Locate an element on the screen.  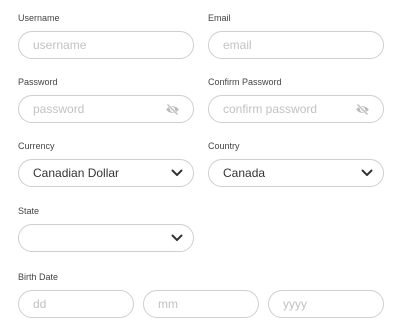
currency-selected-value: Canadian Dollar is located at coordinates (76, 173).